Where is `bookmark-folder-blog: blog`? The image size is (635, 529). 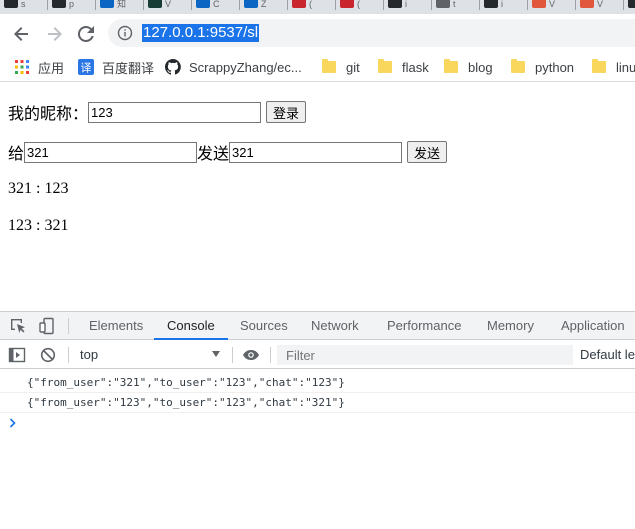 bookmark-folder-blog: blog is located at coordinates (468, 67).